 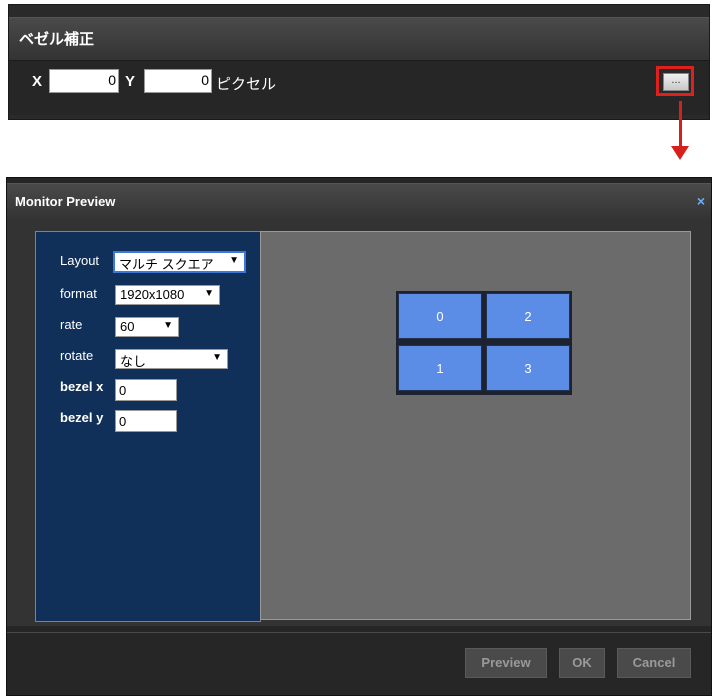 I want to click on bezel-y-input: 0, so click(x=178, y=81).